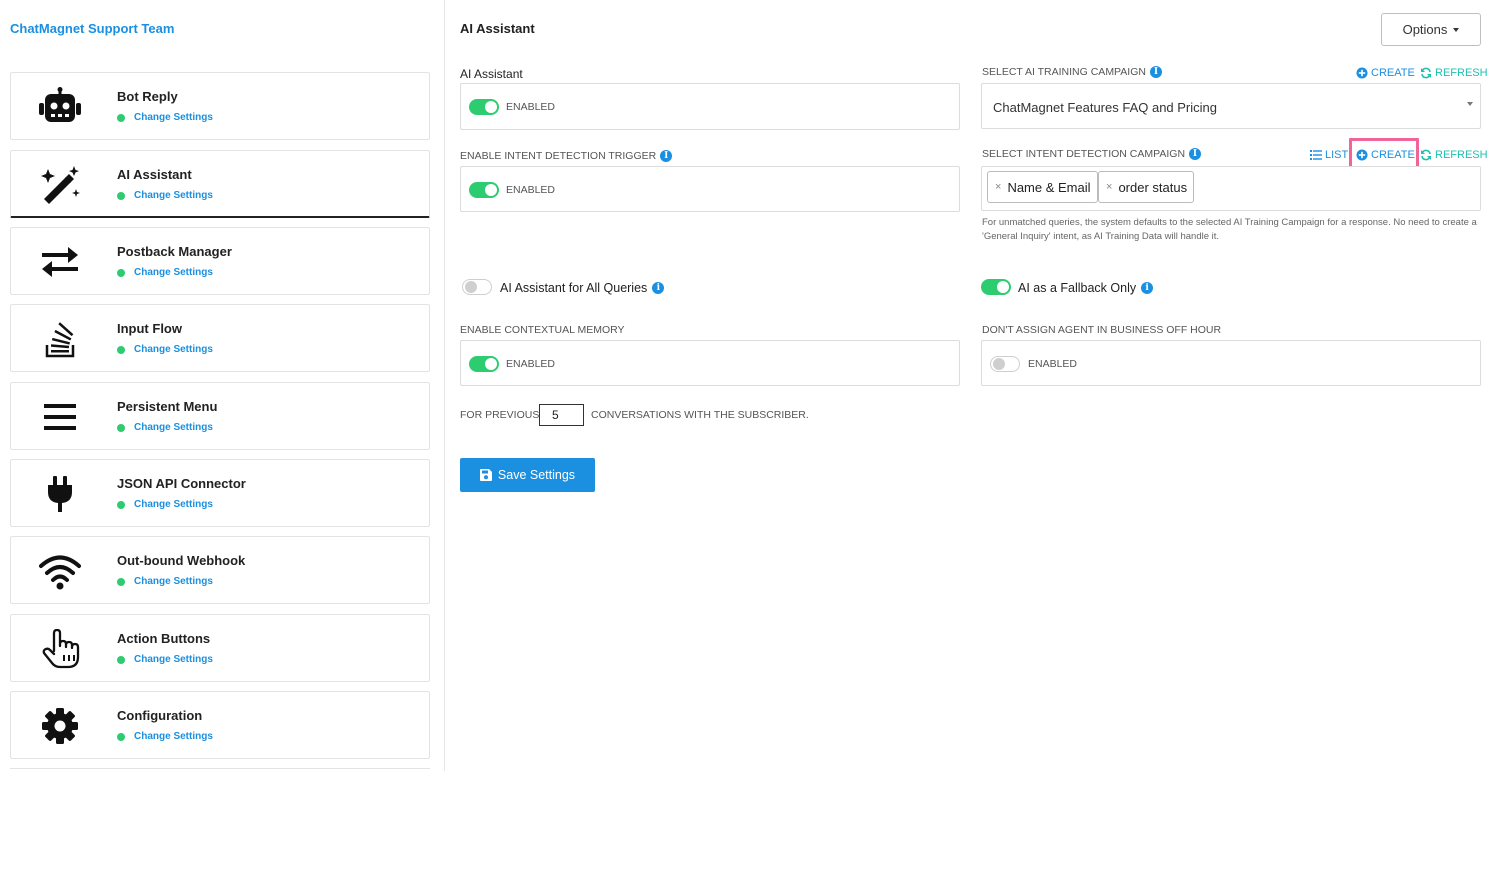 This screenshot has height=890, width=1491. I want to click on gear-icon, so click(60, 726).